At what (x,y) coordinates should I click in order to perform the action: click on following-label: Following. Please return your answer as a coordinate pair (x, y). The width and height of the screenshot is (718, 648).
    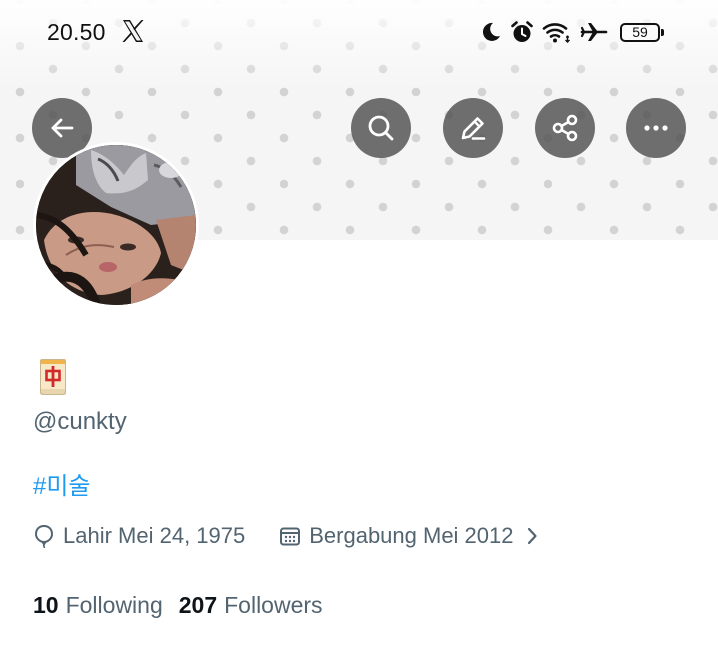
    Looking at the image, I should click on (114, 605).